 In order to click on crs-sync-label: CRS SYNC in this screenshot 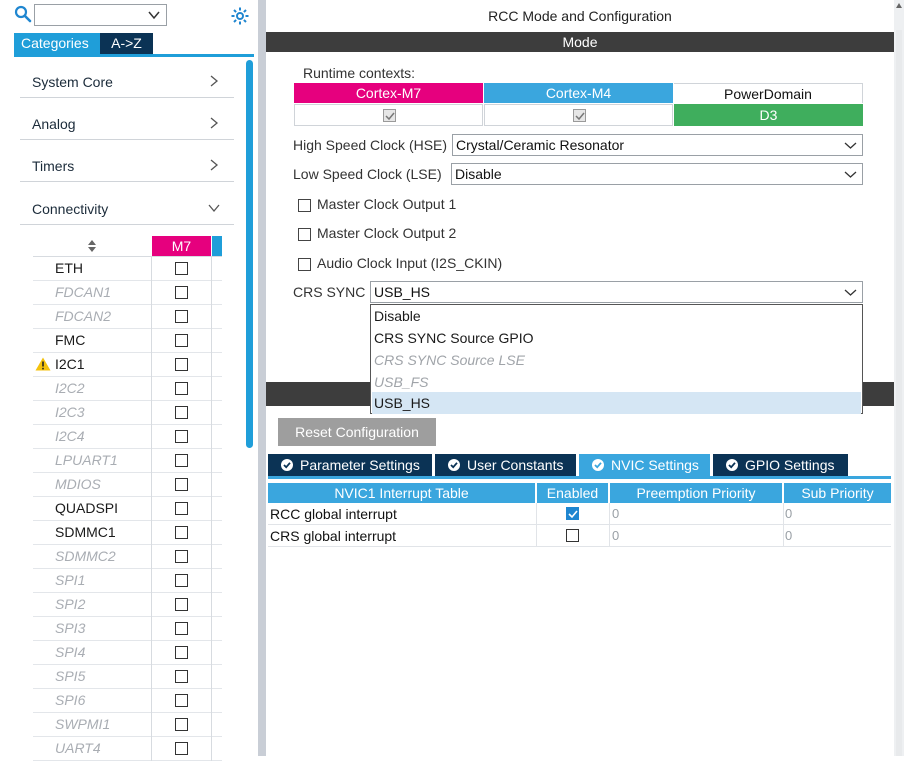, I will do `click(329, 292)`.